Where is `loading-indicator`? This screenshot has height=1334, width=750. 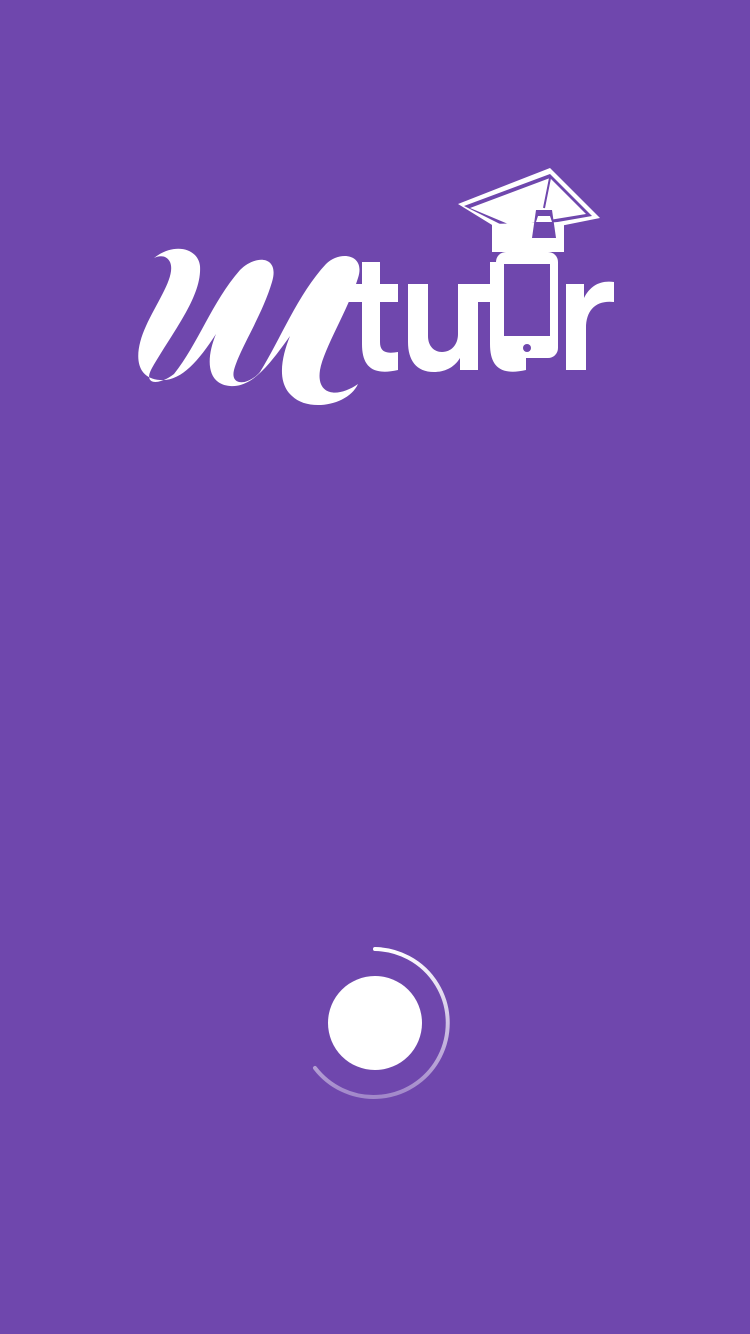 loading-indicator is located at coordinates (375, 1023).